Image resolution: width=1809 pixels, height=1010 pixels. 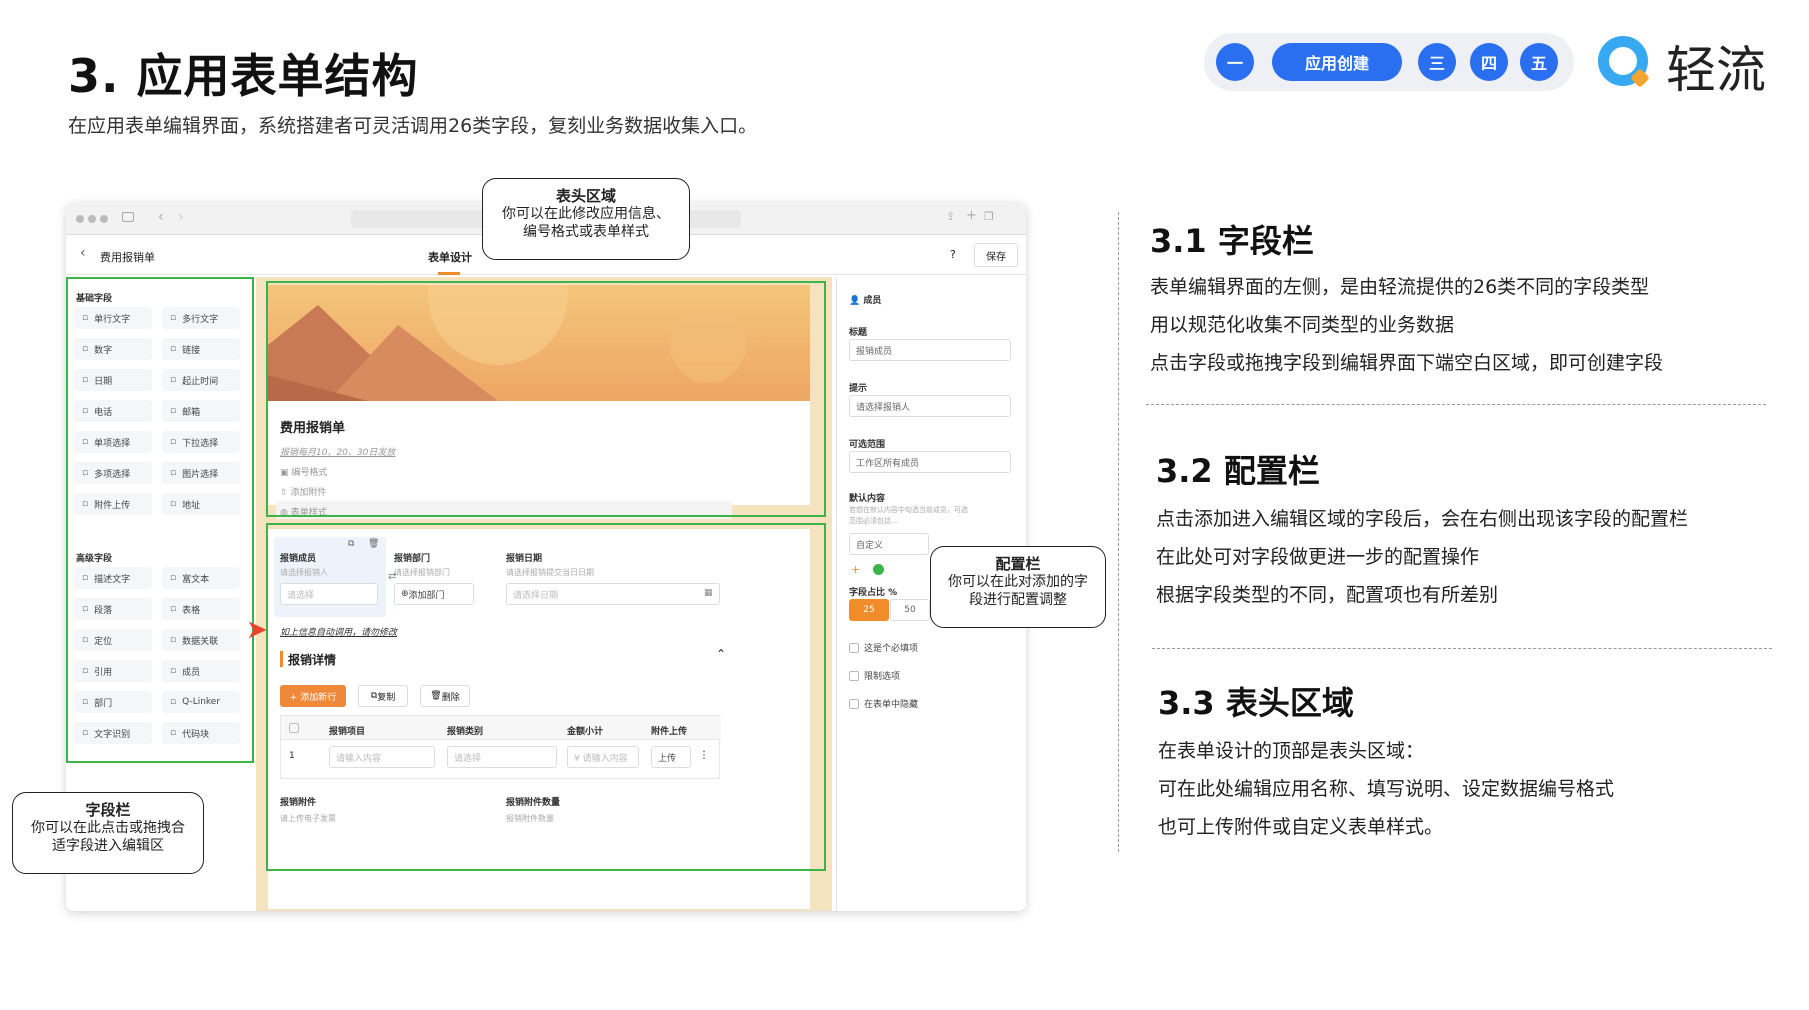 I want to click on ratio-option-25: 25, so click(x=869, y=610).